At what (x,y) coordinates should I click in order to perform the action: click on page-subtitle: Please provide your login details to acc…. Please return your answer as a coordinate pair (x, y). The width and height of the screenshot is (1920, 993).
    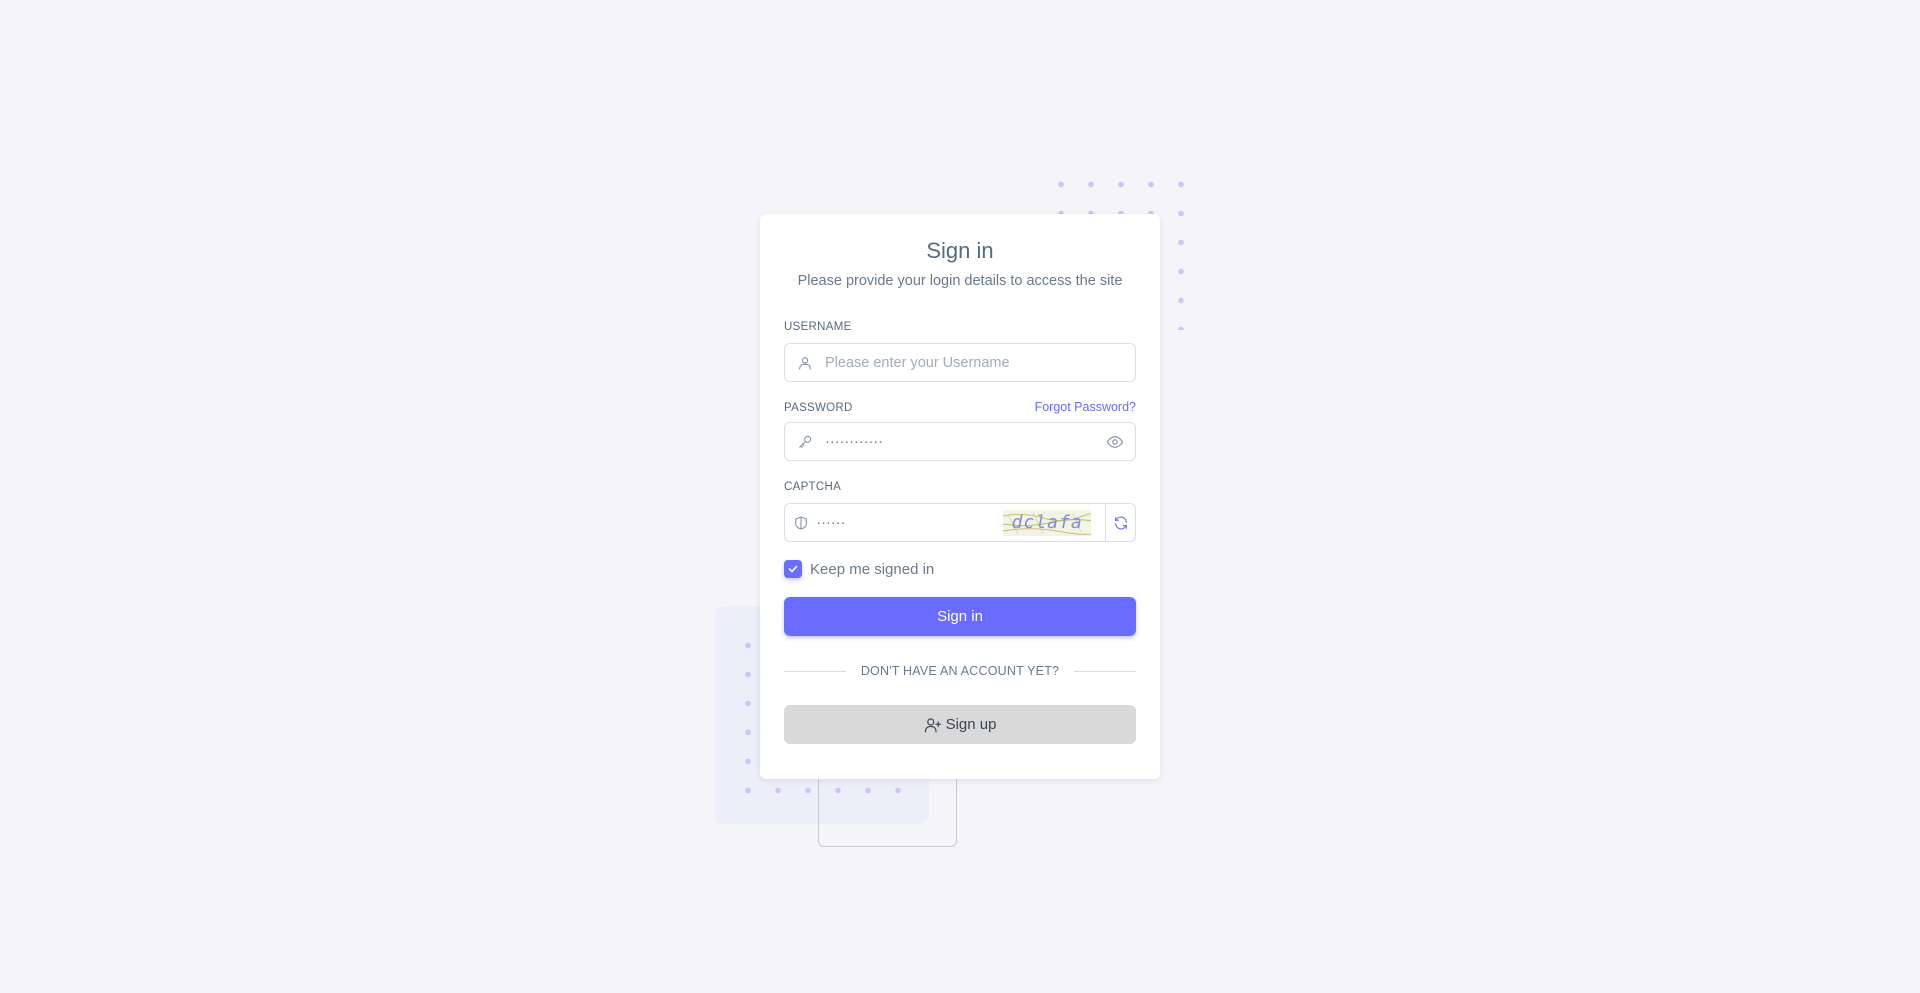
    Looking at the image, I should click on (960, 281).